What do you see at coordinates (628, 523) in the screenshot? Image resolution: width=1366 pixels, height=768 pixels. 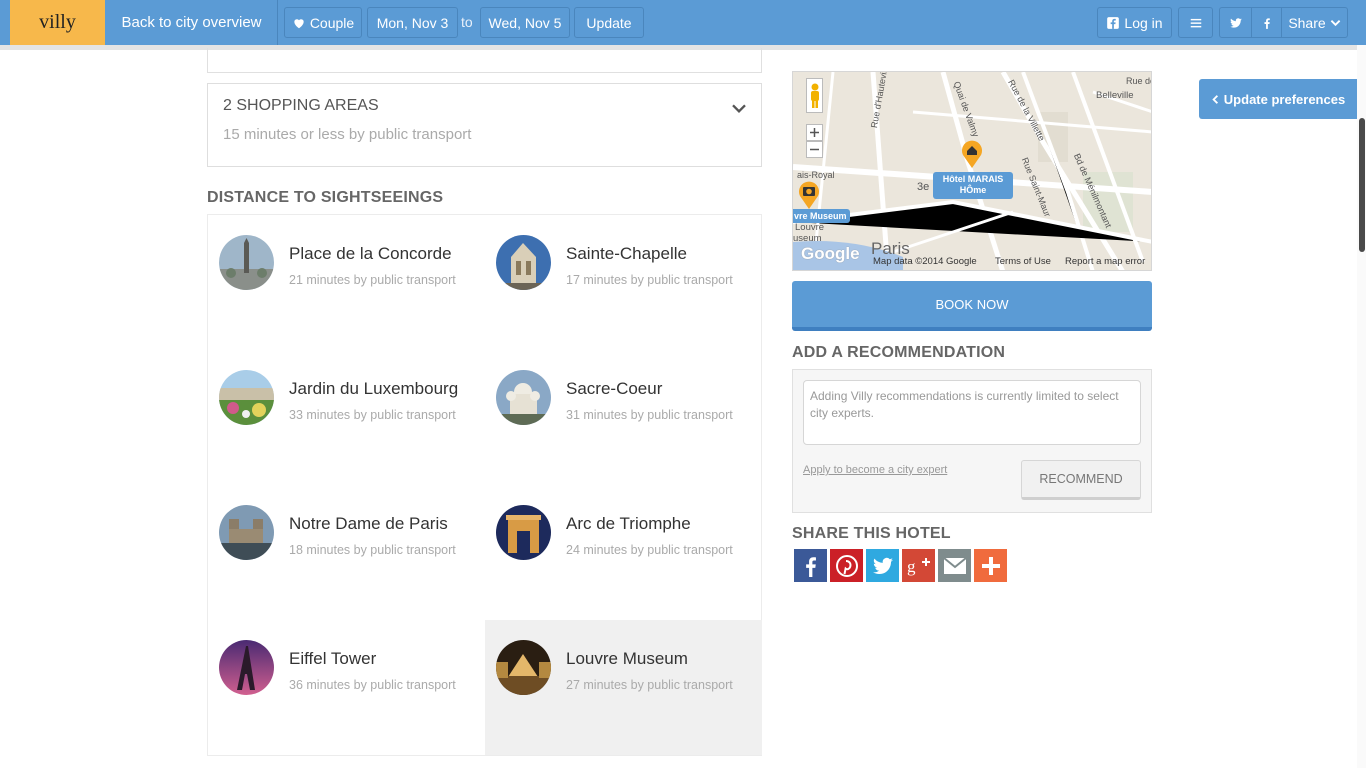 I see `sight-name: Arc de Triomphe` at bounding box center [628, 523].